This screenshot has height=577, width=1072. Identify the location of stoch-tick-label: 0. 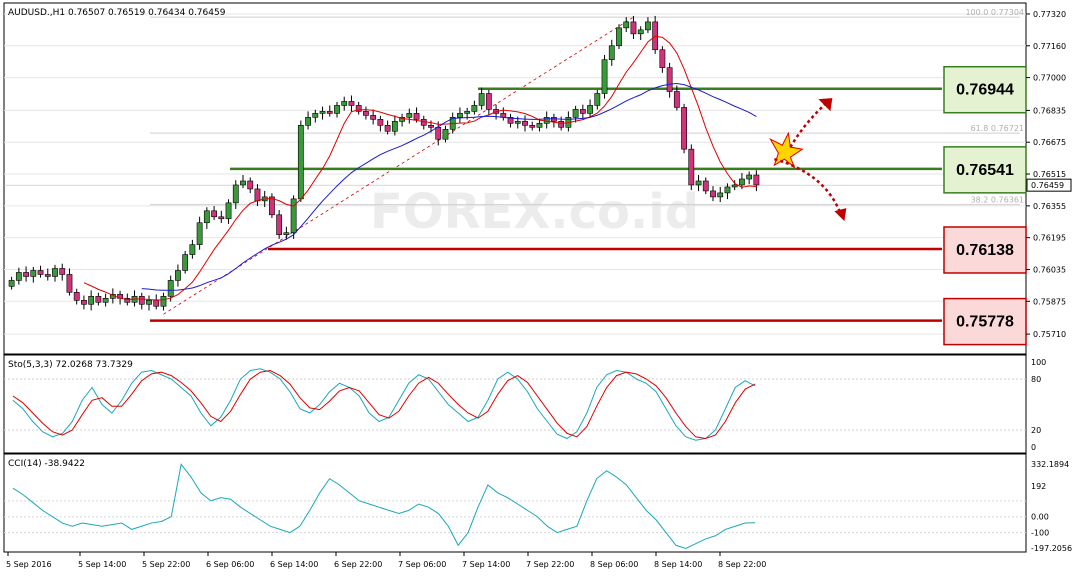
(1033, 447).